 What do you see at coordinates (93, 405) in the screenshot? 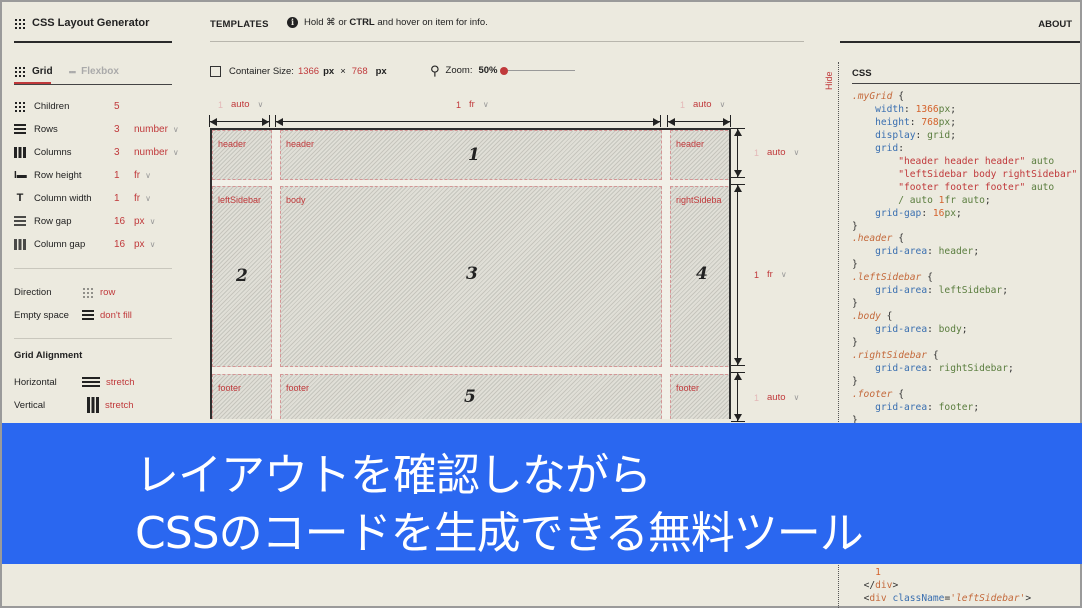
I see `align-vertical-icon` at bounding box center [93, 405].